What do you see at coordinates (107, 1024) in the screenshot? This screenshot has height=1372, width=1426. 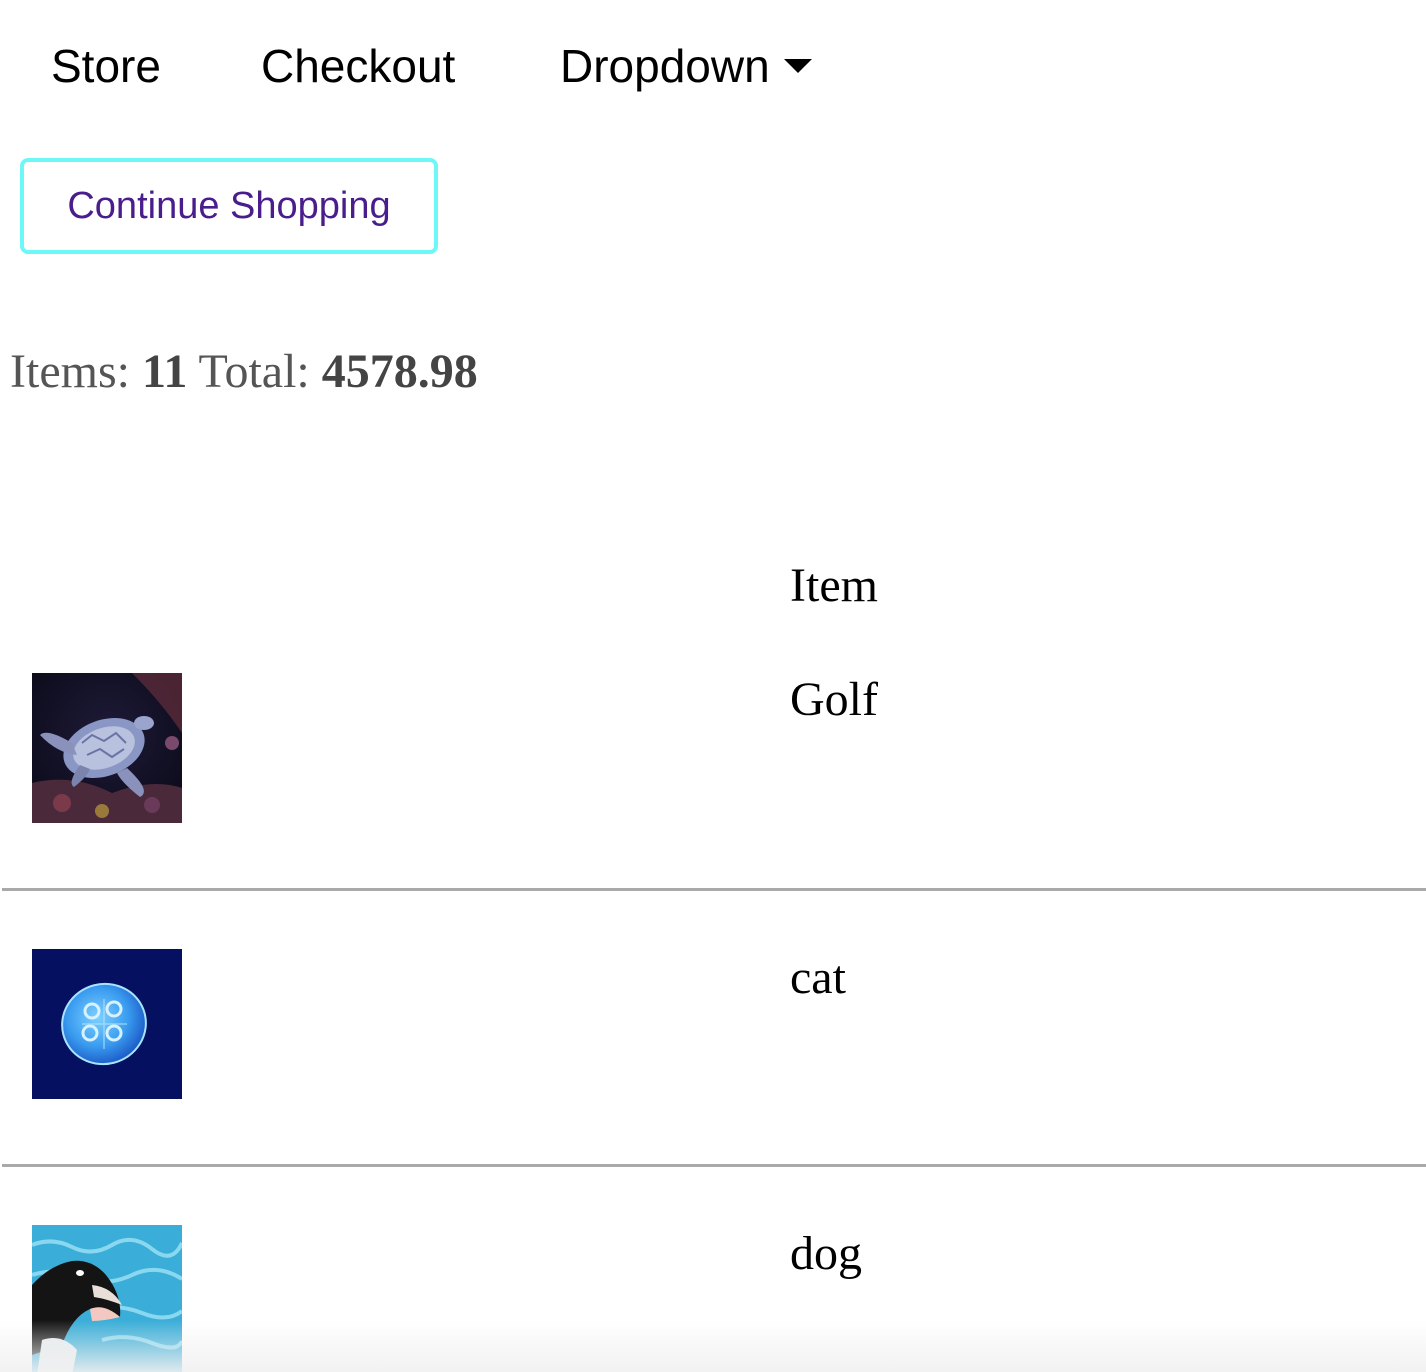 I see `jellyfish-image` at bounding box center [107, 1024].